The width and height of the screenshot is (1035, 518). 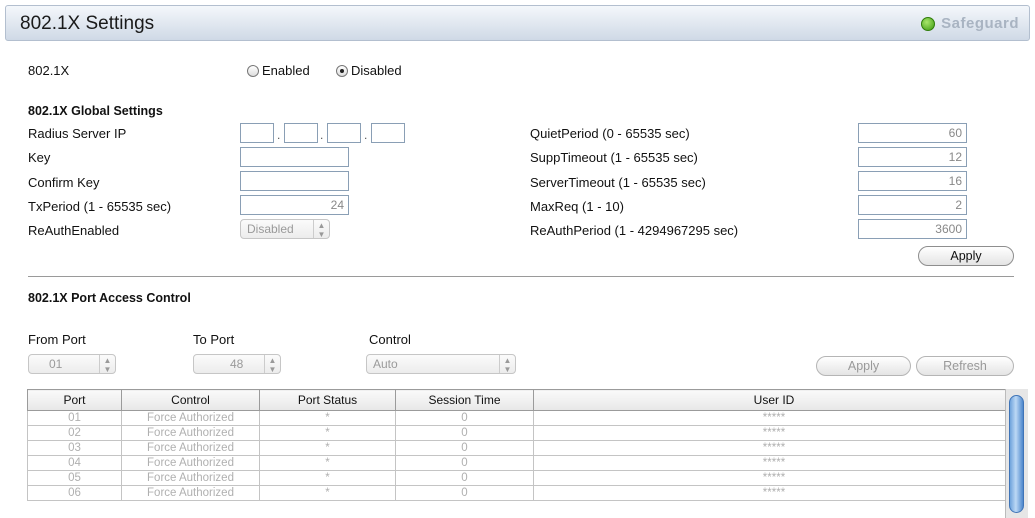 I want to click on to-port-label: To Port, so click(x=214, y=339).